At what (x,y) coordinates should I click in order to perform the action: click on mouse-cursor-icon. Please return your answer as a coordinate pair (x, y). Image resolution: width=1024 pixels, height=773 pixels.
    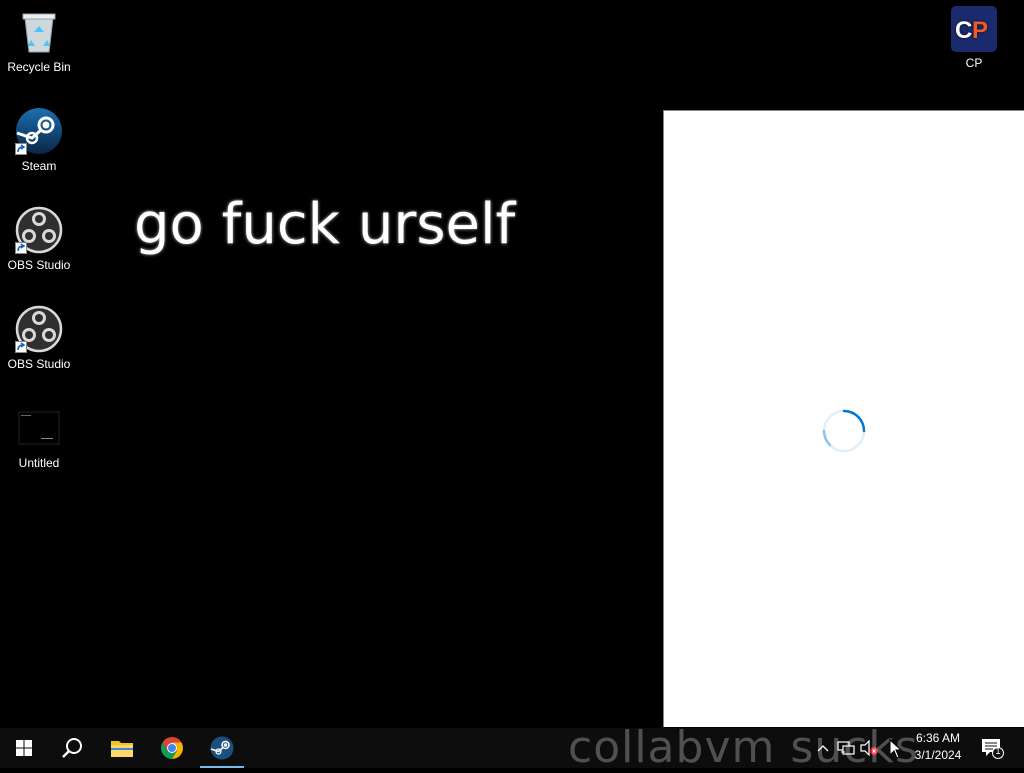
    Looking at the image, I should click on (896, 749).